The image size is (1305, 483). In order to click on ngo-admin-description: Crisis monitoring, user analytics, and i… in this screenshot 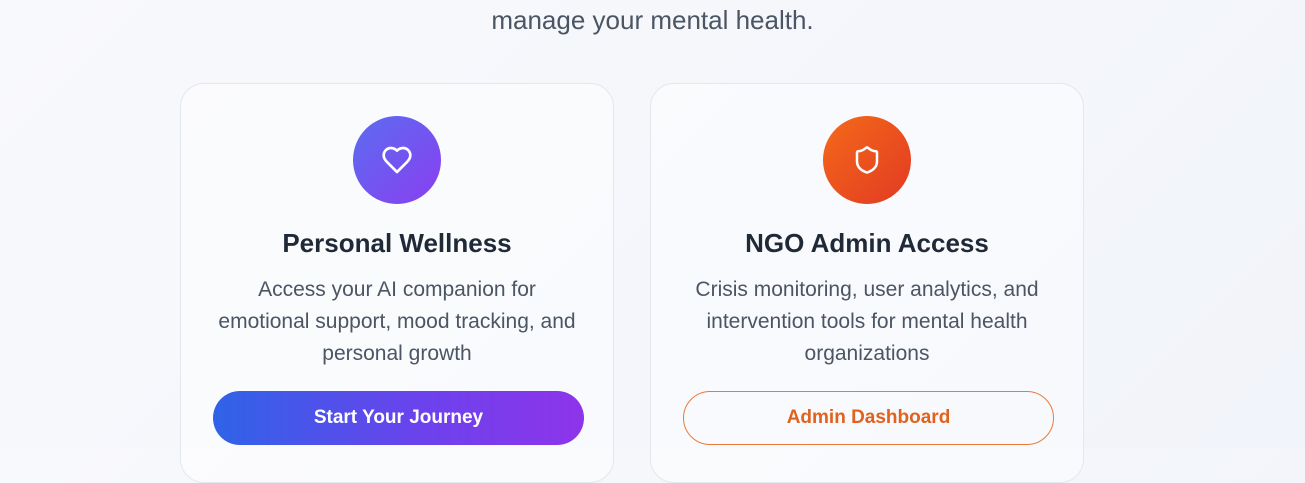, I will do `click(867, 321)`.